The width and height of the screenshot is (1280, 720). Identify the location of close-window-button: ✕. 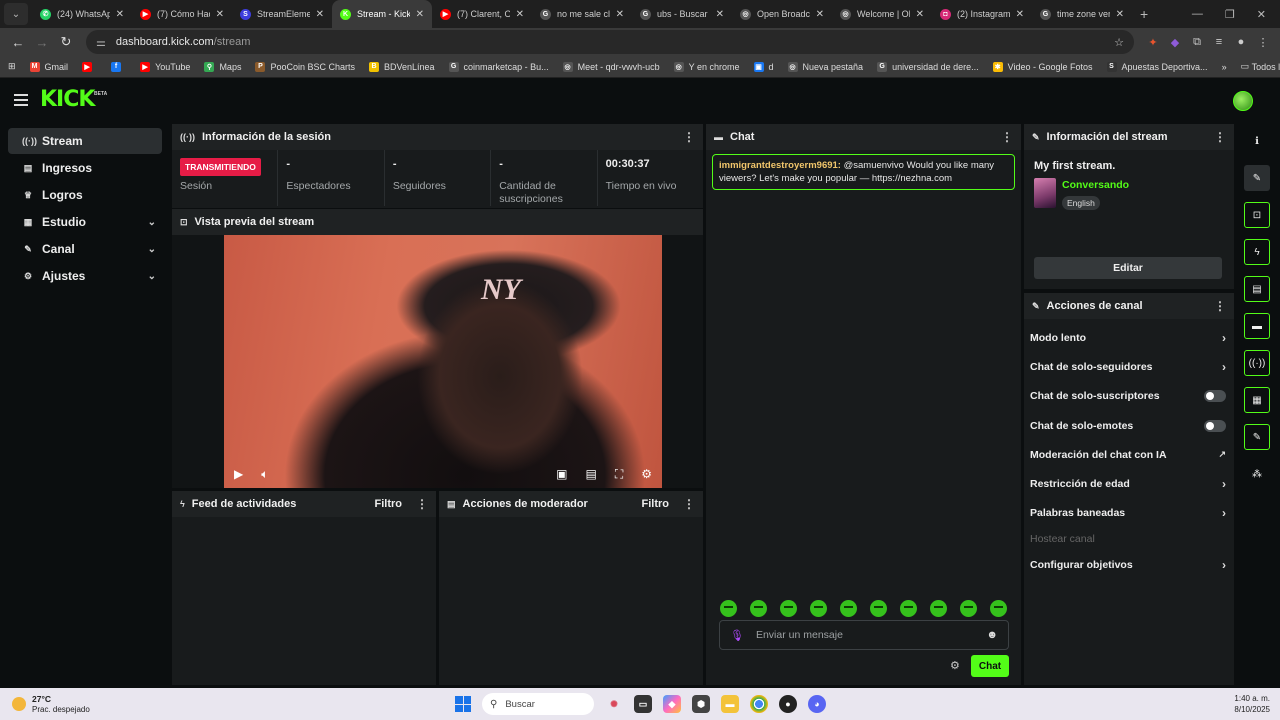
(1261, 14).